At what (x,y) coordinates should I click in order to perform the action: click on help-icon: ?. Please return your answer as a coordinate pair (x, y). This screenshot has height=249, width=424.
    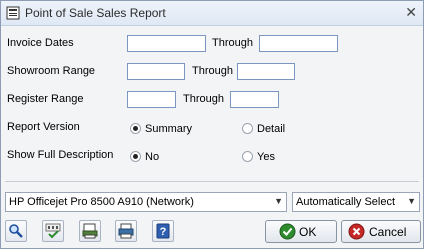
    Looking at the image, I should click on (163, 231).